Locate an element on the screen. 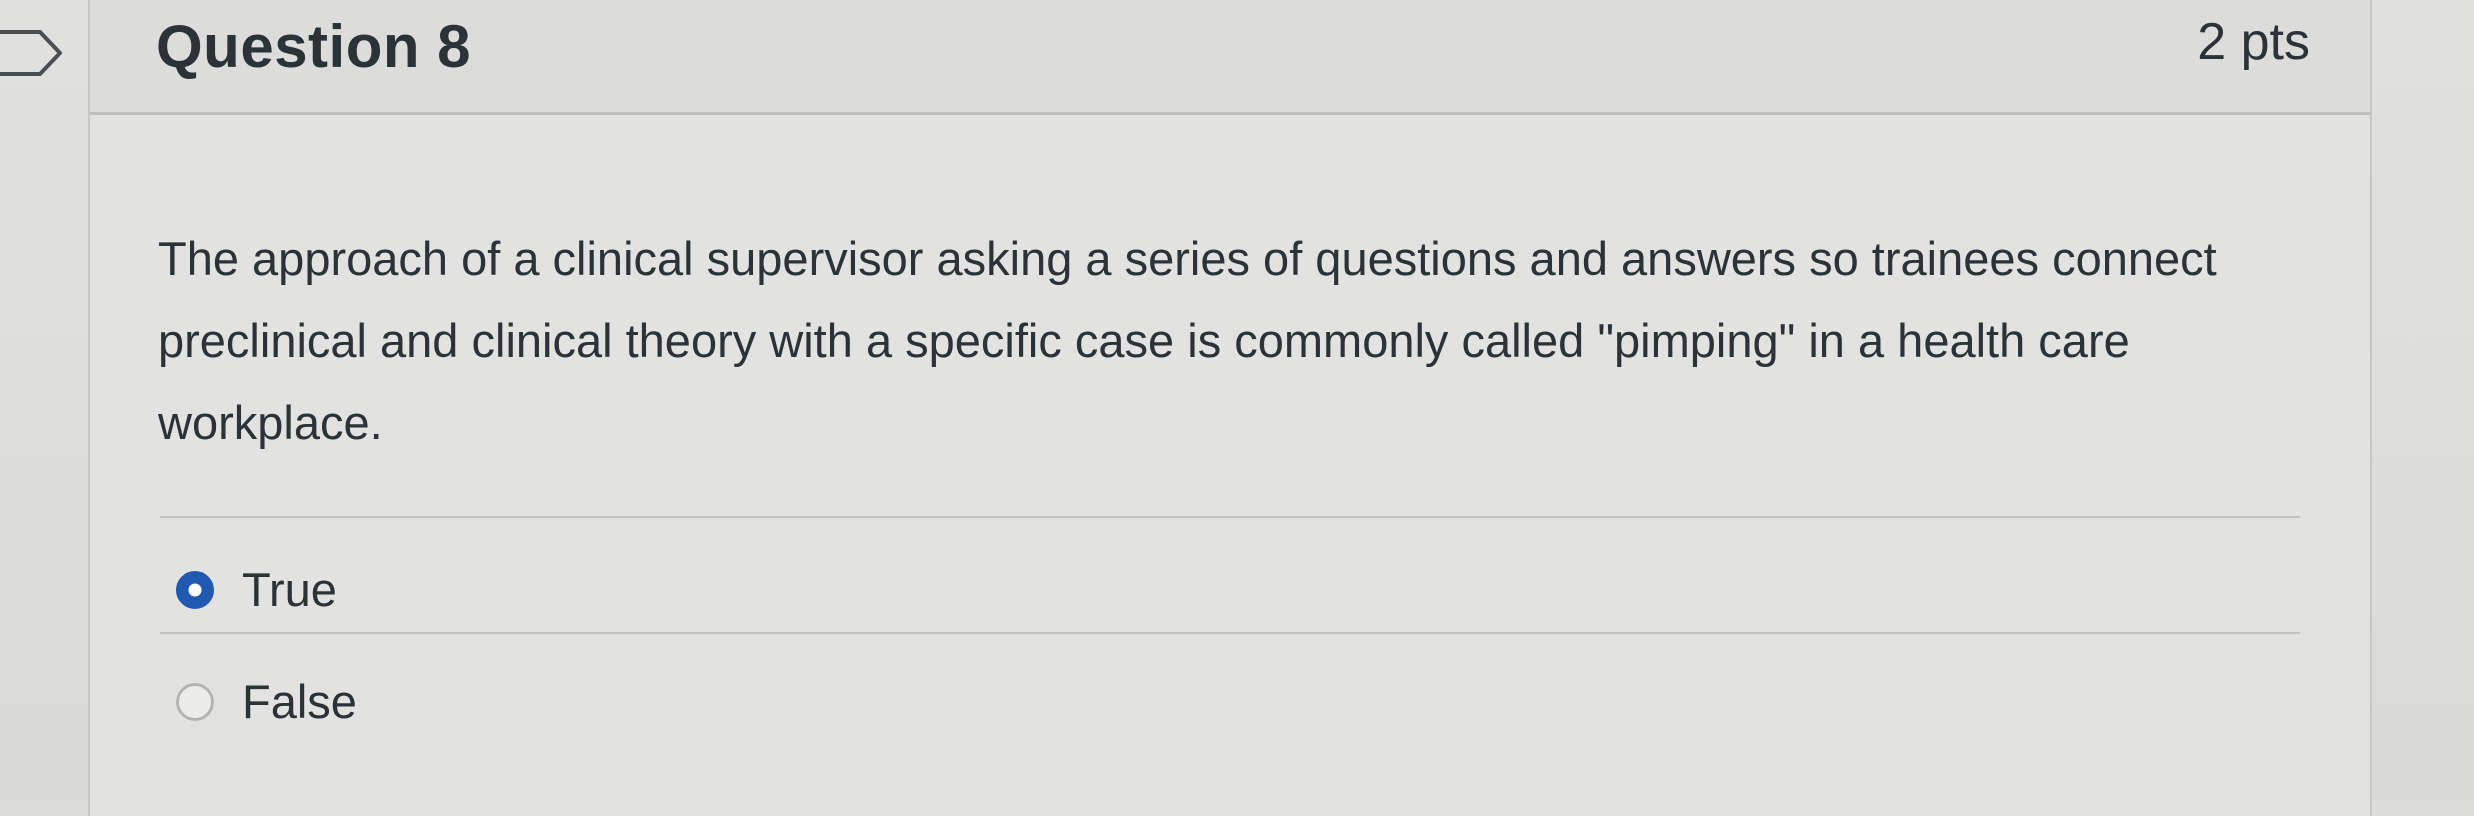 The width and height of the screenshot is (2474, 816). radio-selected-icon is located at coordinates (195, 589).